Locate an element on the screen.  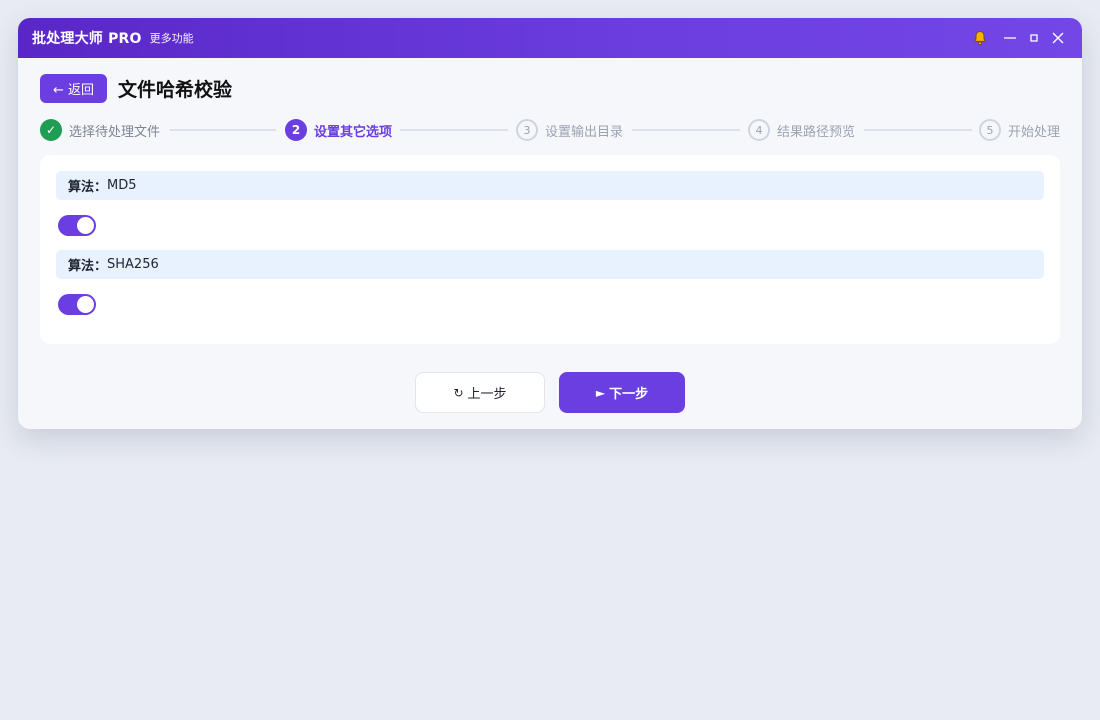
step-number: 4 is located at coordinates (759, 130).